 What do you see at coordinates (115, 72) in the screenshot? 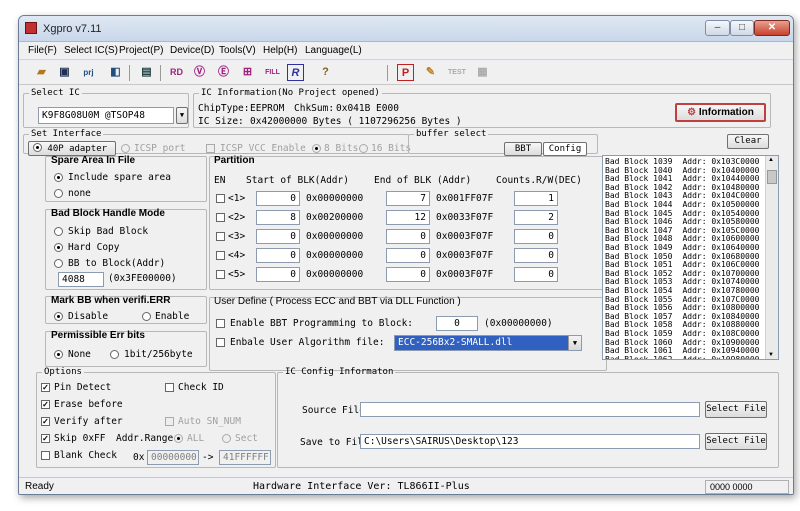
I see `save-project-icon: ◧` at bounding box center [115, 72].